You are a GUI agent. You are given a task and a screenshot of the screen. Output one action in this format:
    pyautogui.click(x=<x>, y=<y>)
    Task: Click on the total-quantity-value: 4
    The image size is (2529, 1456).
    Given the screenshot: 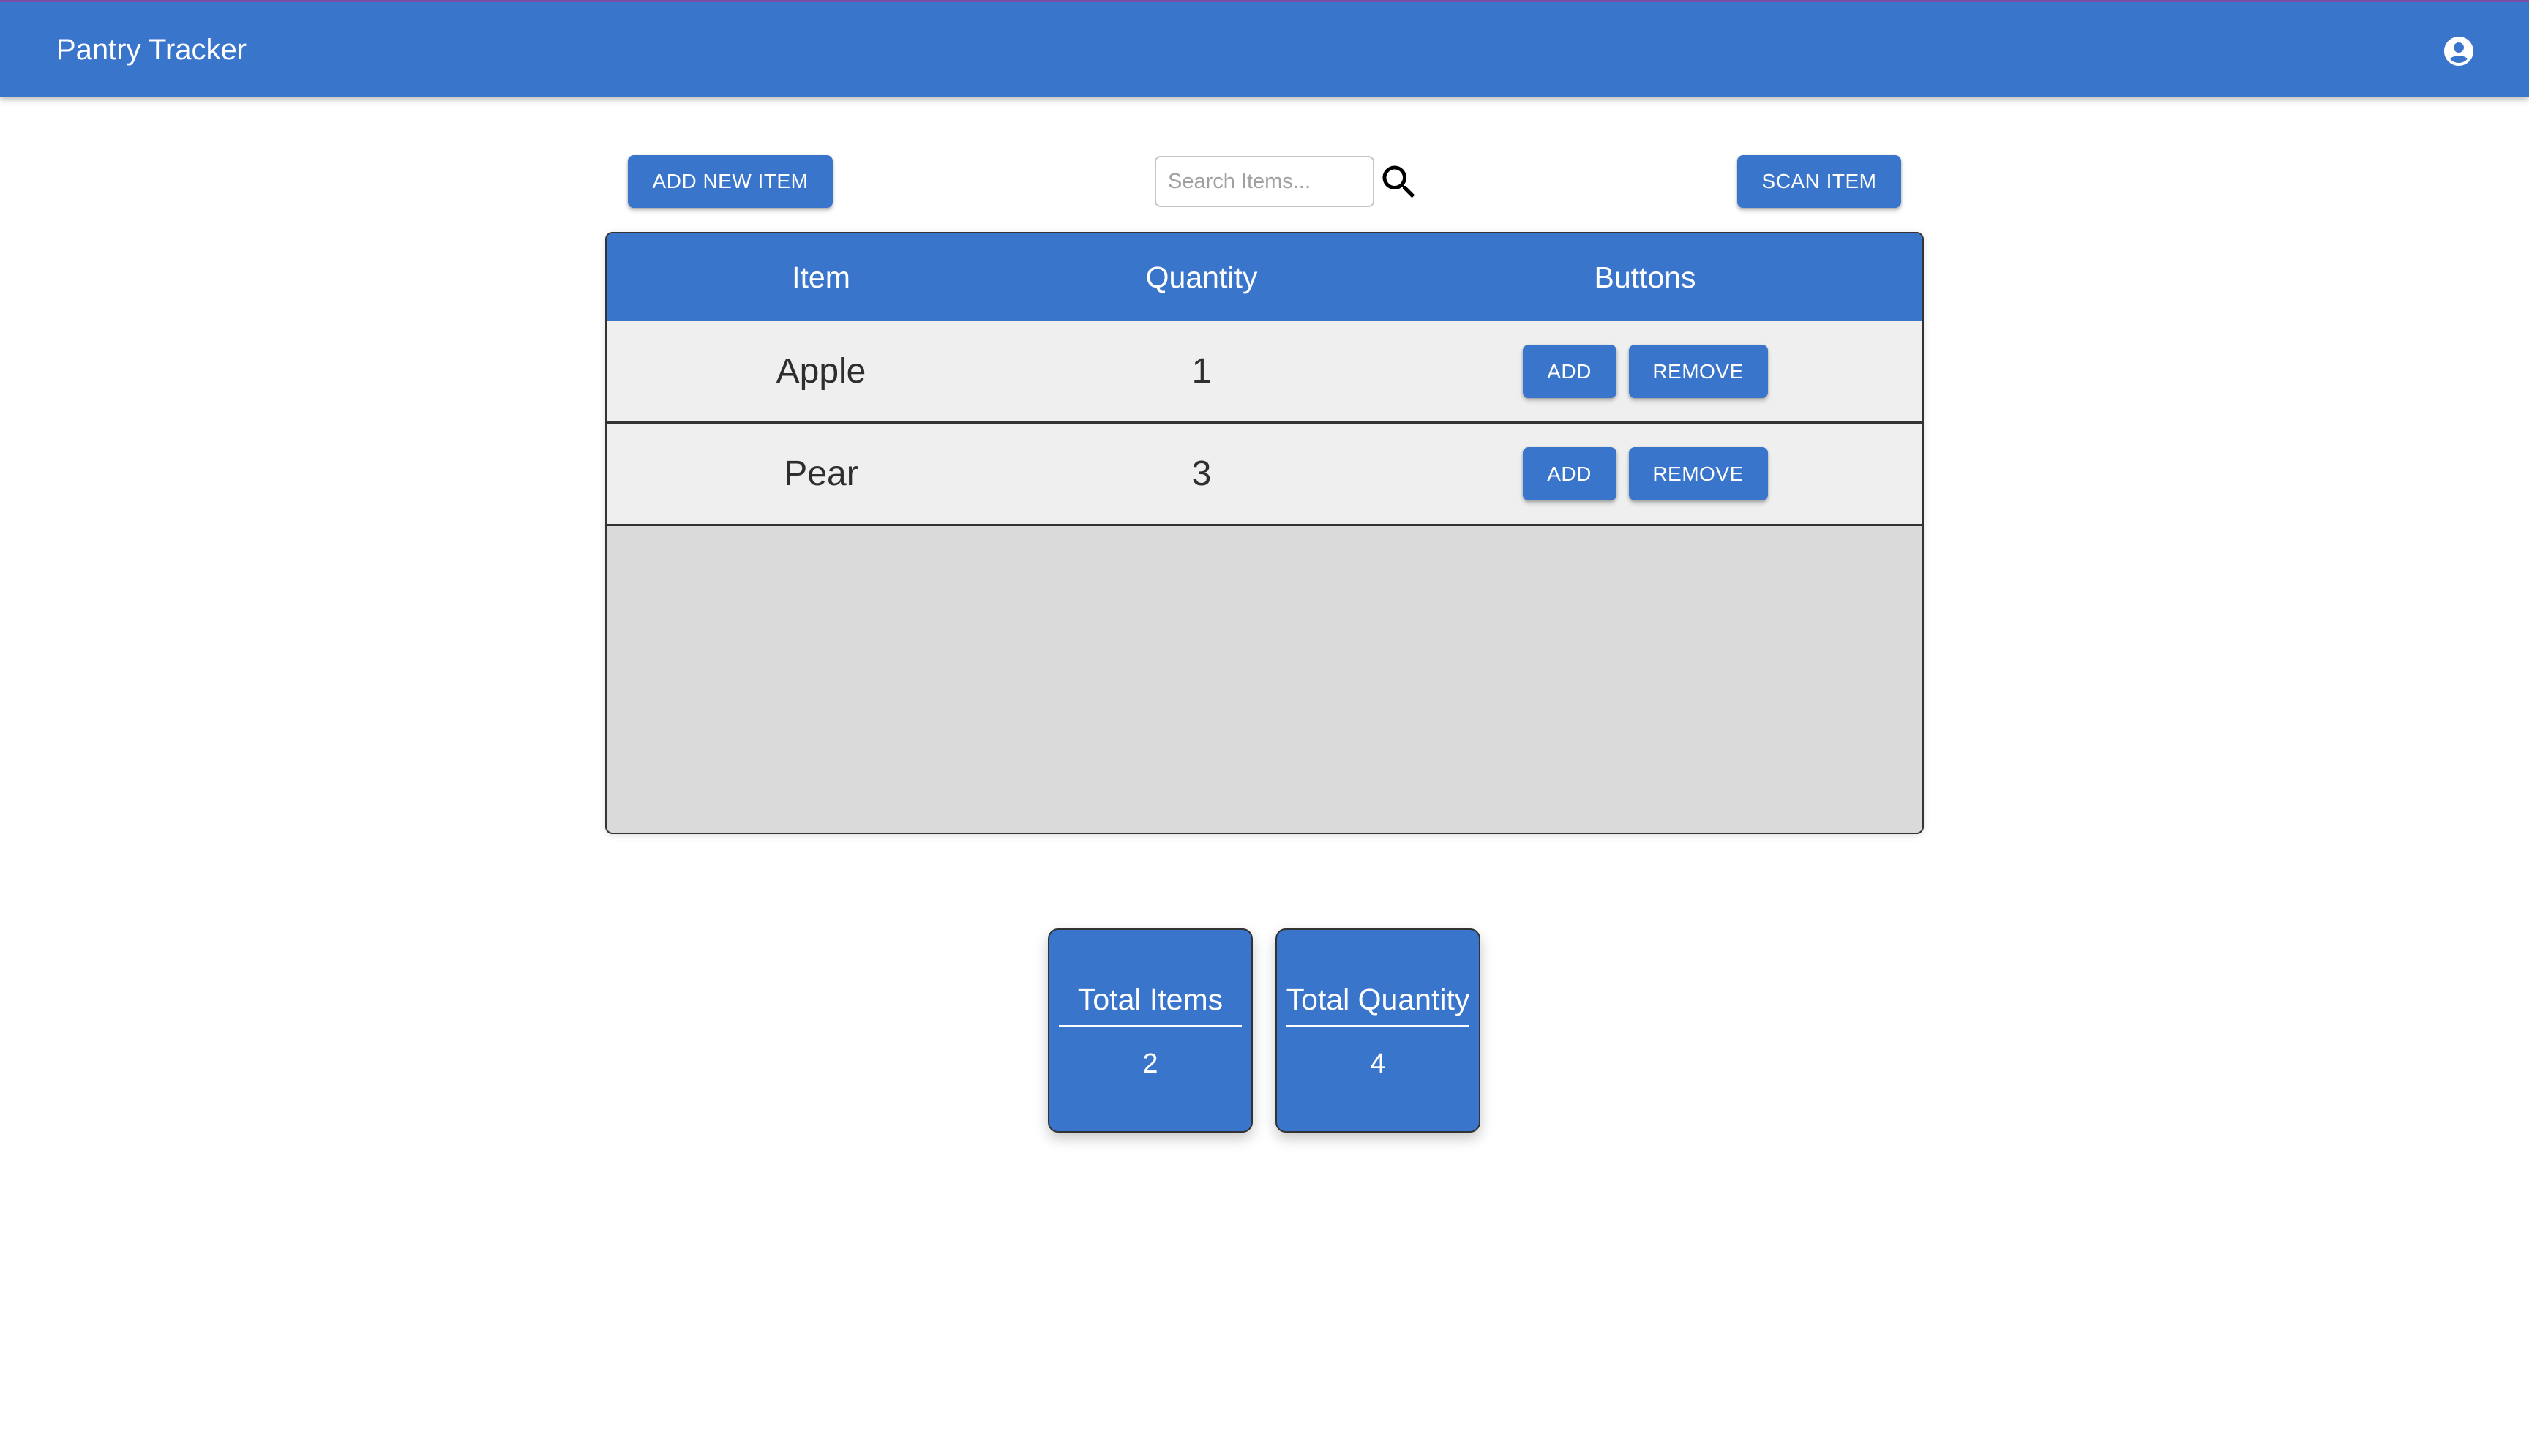 What is the action you would take?
    pyautogui.click(x=1378, y=1063)
    